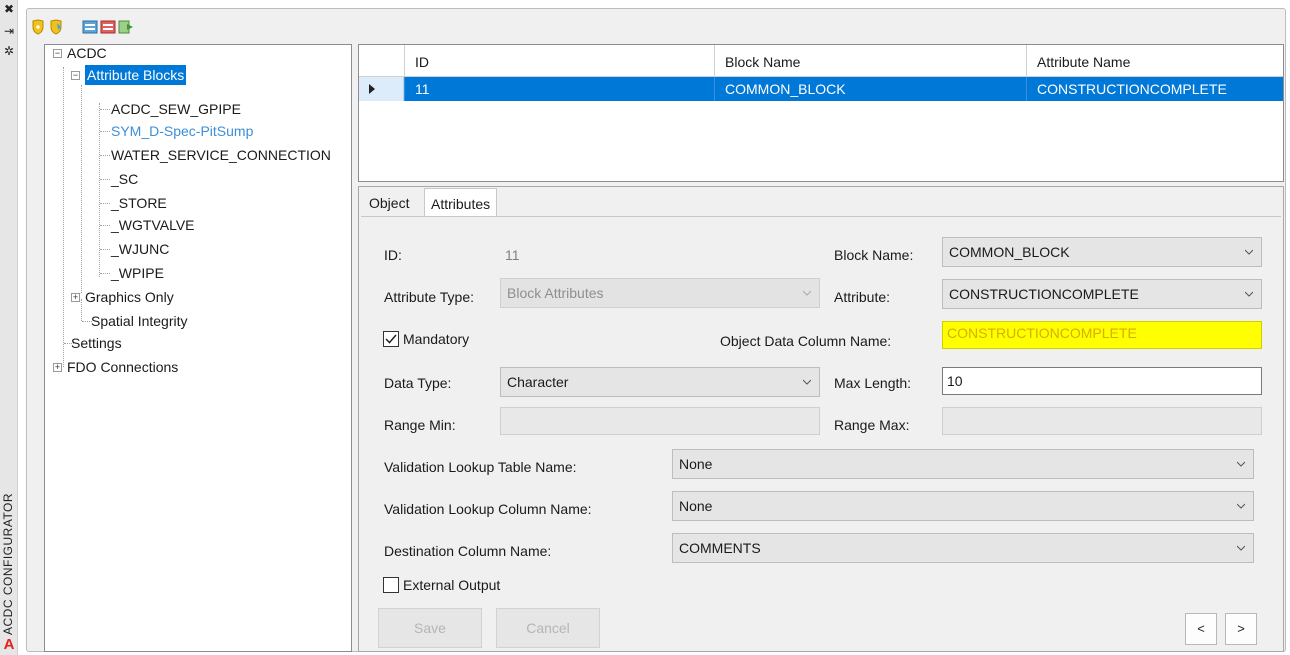 The image size is (1290, 655). What do you see at coordinates (1241, 629) in the screenshot?
I see `next-button: >` at bounding box center [1241, 629].